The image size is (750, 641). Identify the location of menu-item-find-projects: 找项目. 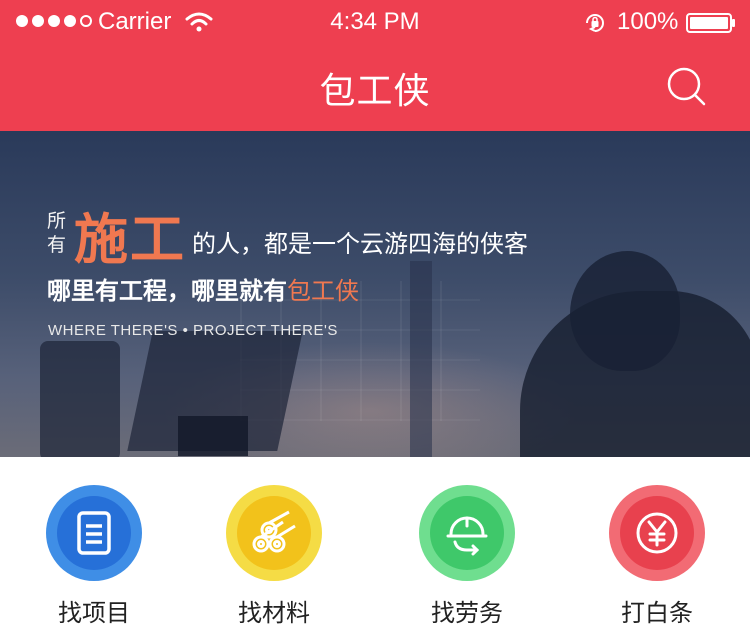
(94, 549).